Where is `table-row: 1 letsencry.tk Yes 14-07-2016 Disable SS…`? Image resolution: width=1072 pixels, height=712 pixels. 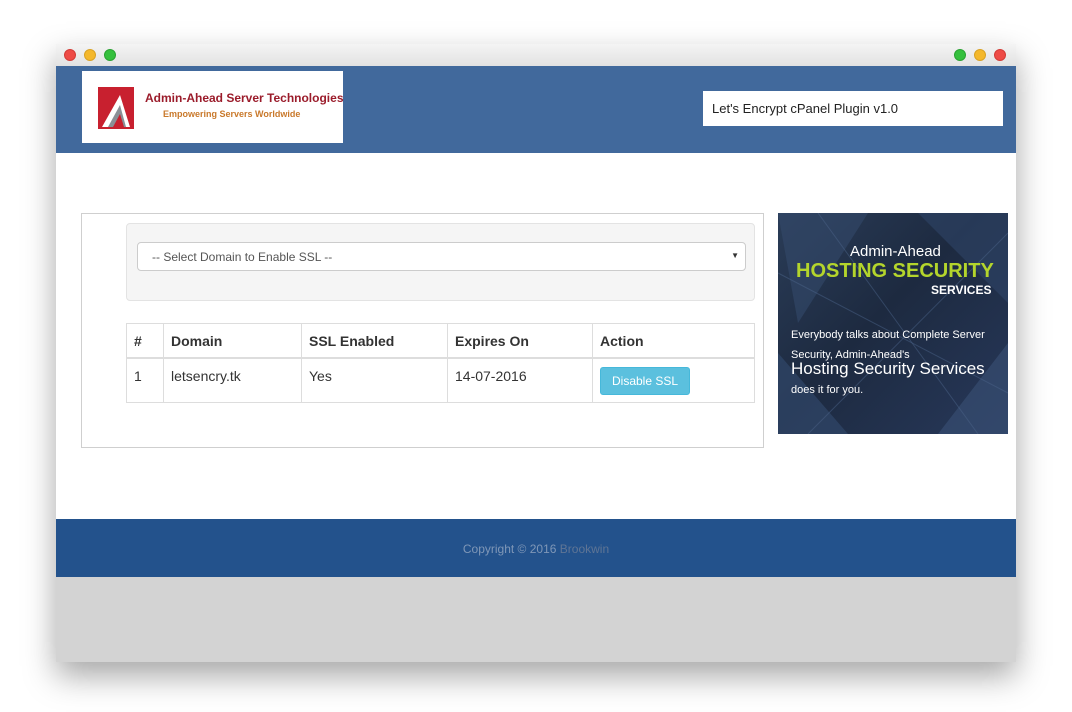 table-row: 1 letsencry.tk Yes 14-07-2016 Disable SS… is located at coordinates (440, 380).